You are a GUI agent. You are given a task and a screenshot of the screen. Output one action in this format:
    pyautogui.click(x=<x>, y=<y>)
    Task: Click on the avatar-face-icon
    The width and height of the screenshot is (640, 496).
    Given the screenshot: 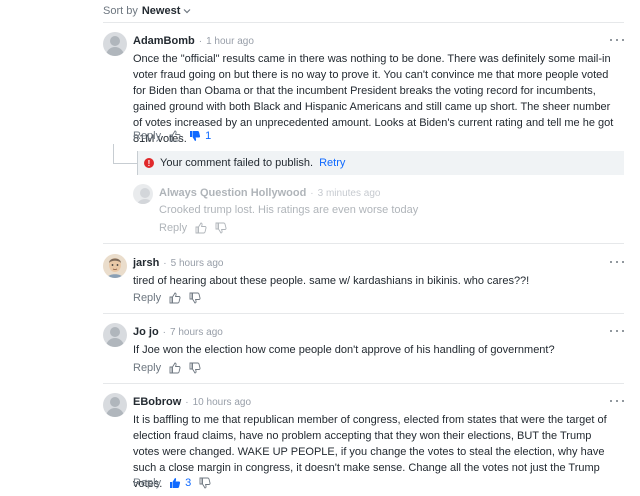 What is the action you would take?
    pyautogui.click(x=115, y=266)
    